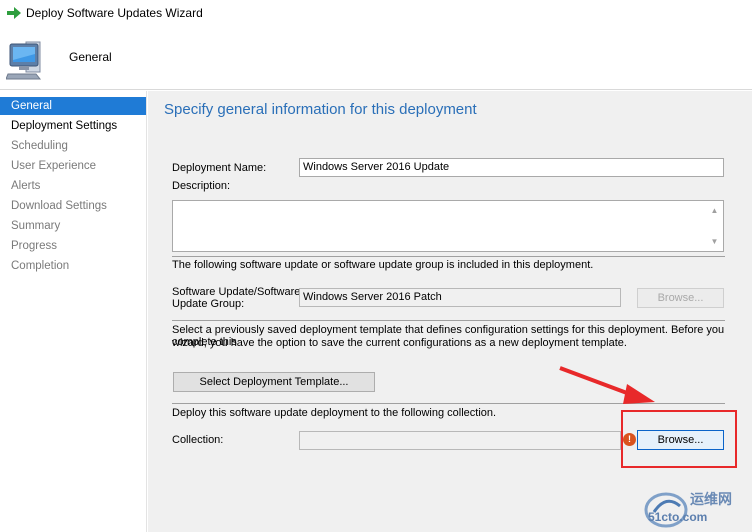 The image size is (752, 532). Describe the element at coordinates (73, 186) in the screenshot. I see `sidebar-item-alerts: Alerts` at that location.